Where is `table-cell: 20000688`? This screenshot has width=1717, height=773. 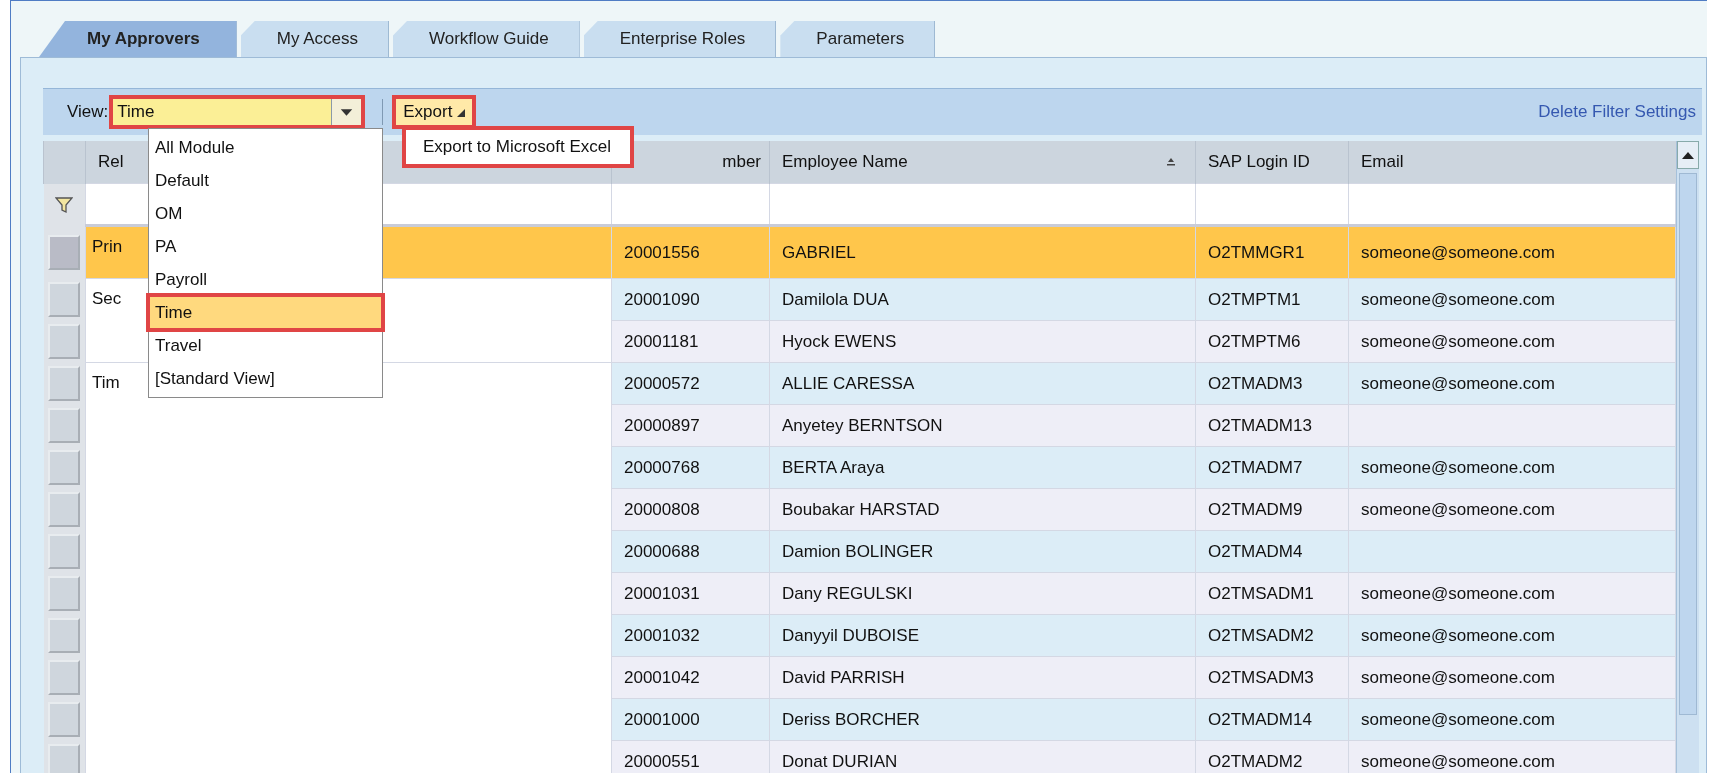 table-cell: 20000688 is located at coordinates (690, 551).